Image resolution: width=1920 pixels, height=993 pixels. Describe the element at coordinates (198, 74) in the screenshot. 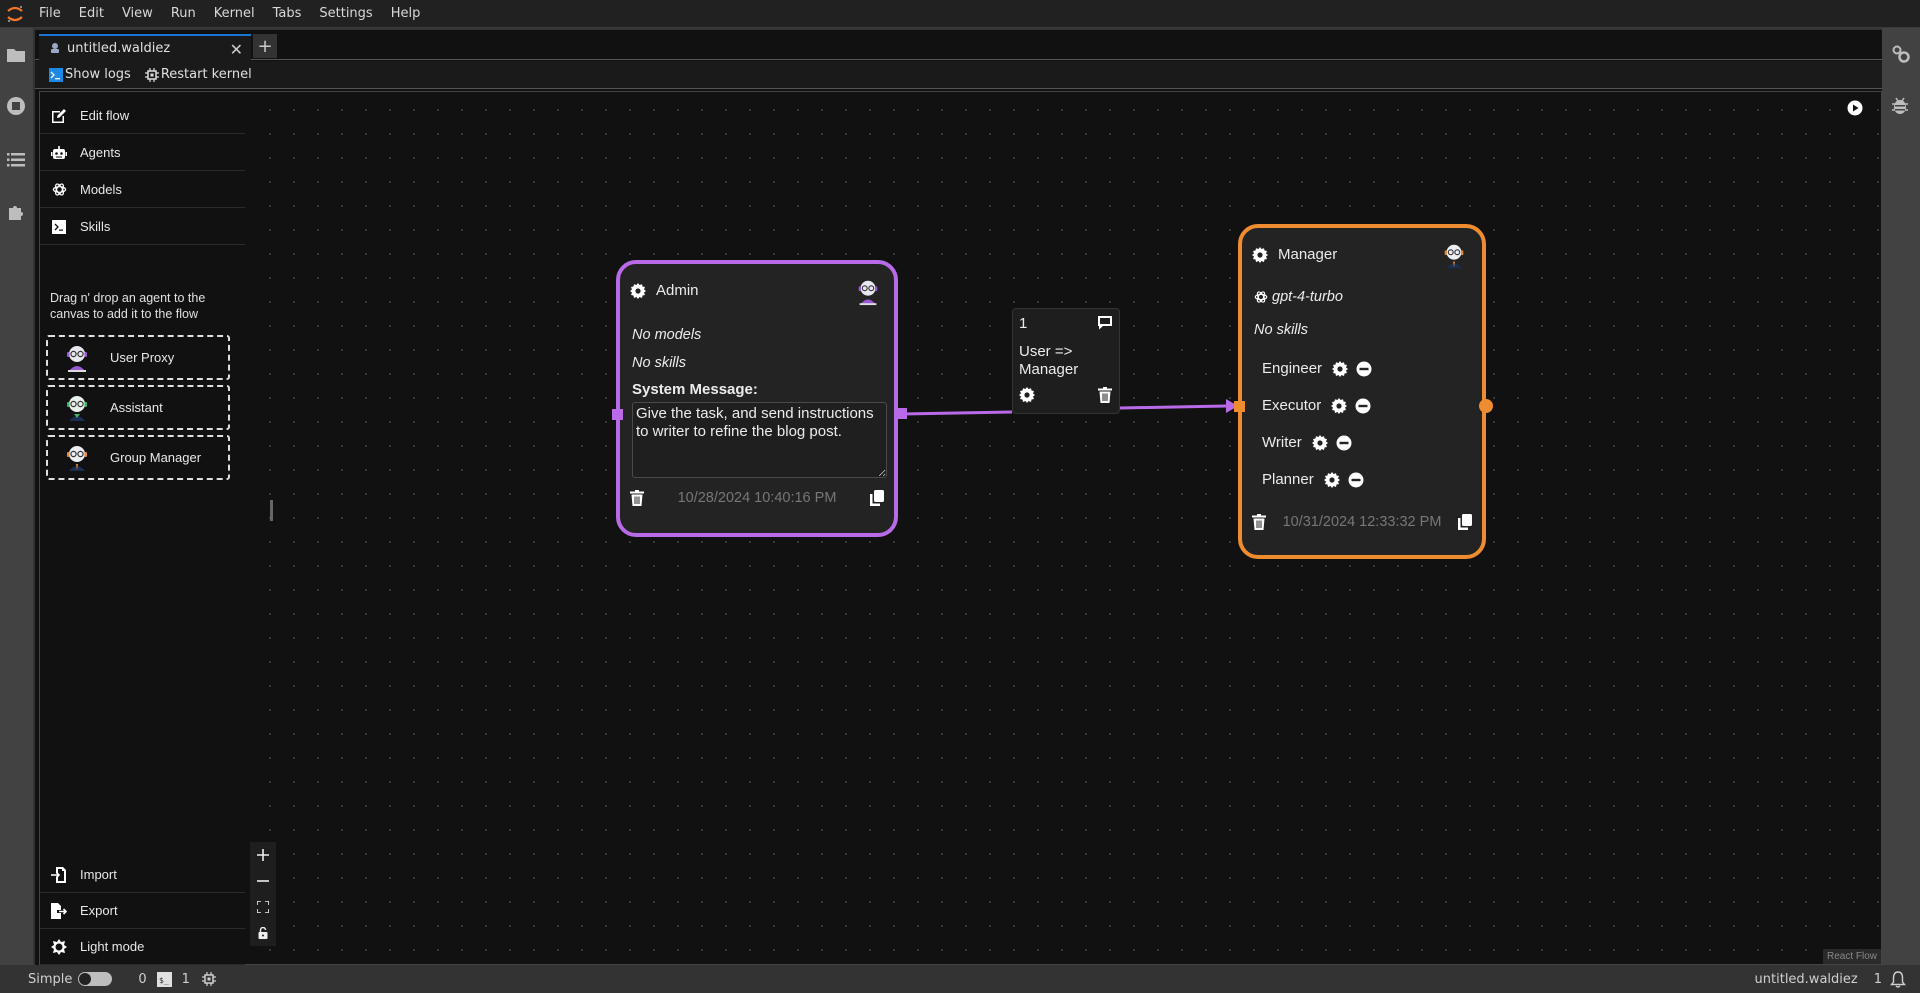

I see `restart-kernel-button: Restart kernel` at that location.